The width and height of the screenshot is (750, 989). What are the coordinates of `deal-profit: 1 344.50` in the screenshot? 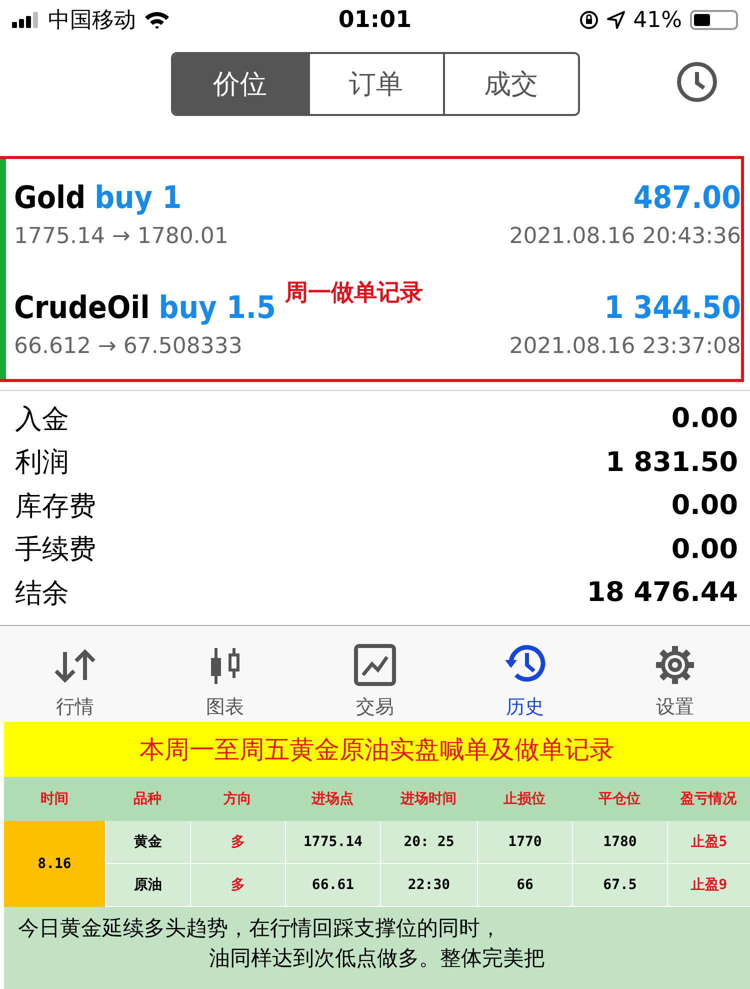 It's located at (672, 308).